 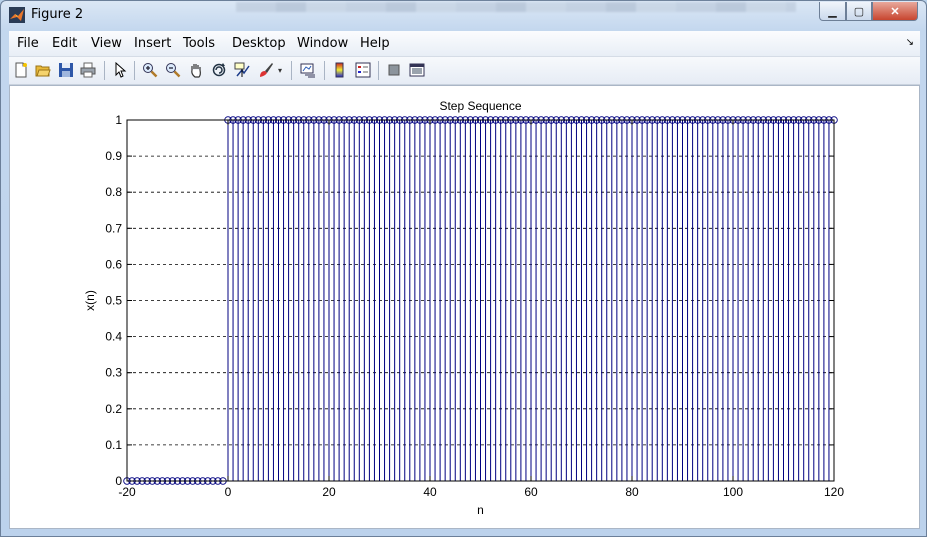 I want to click on x-tick-label: 60, so click(x=531, y=492).